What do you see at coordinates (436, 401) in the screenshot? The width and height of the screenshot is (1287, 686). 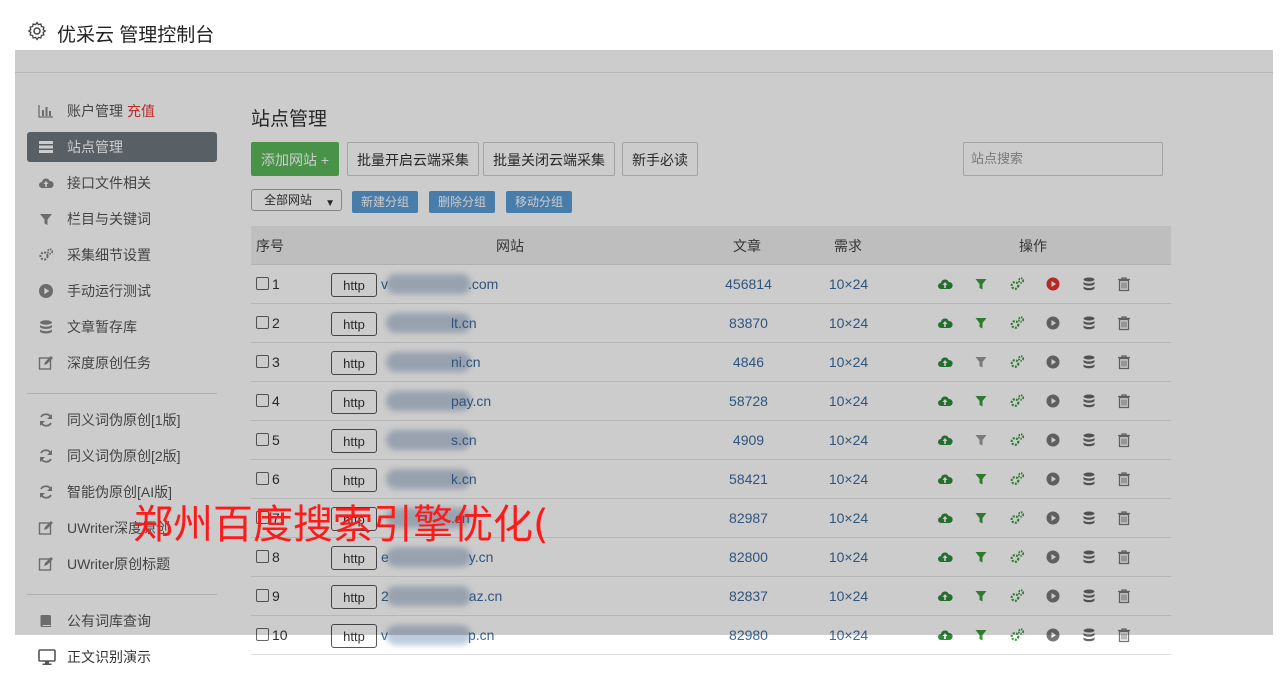 I see `site-link: pay.cn` at bounding box center [436, 401].